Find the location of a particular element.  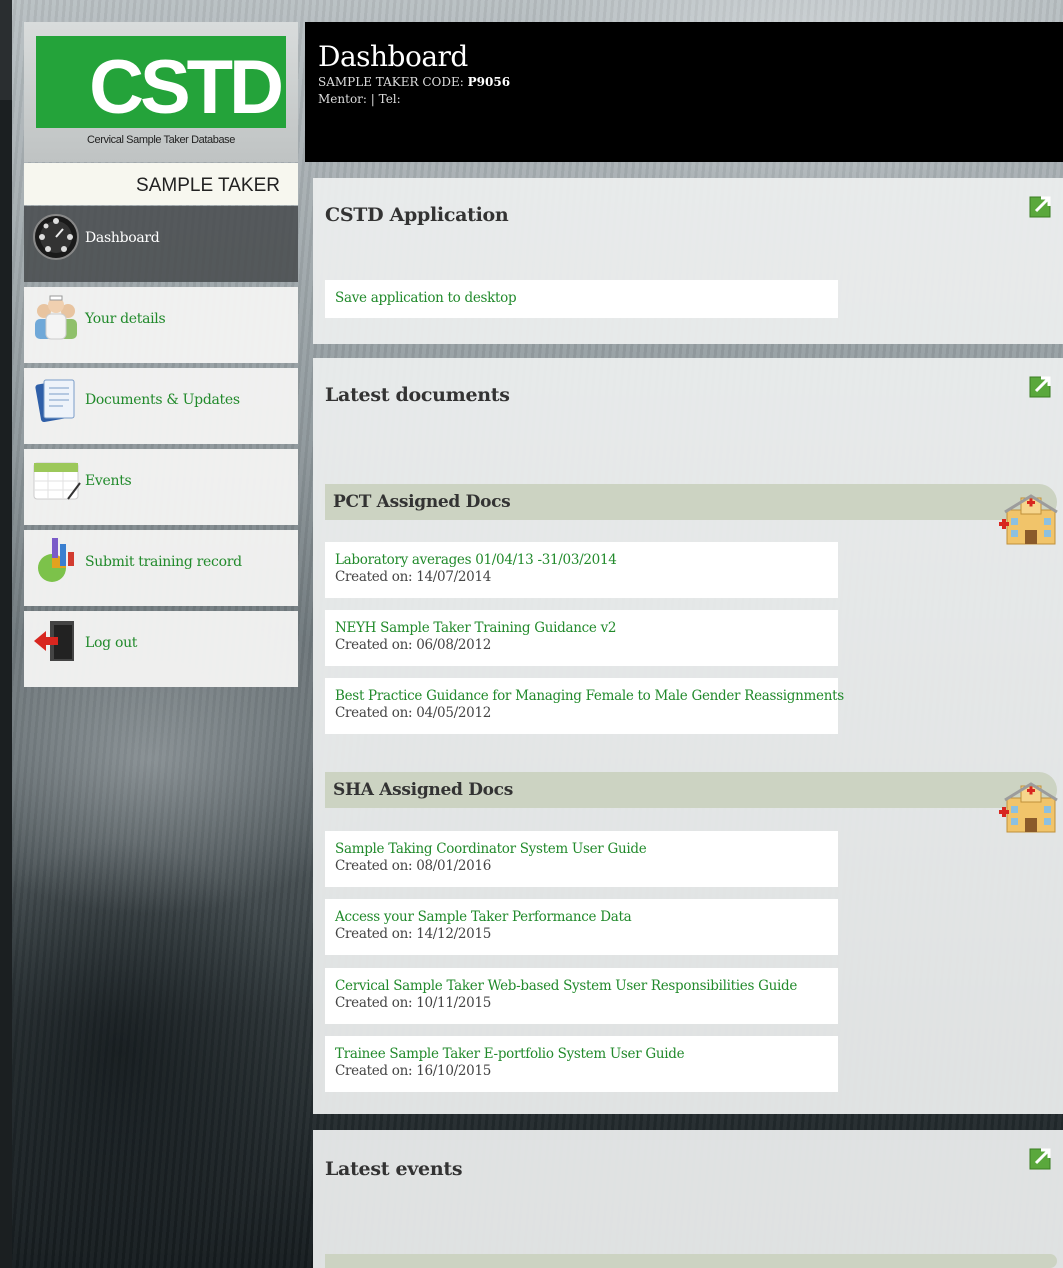

document-created-date: Created on: 14/12/2015 is located at coordinates (413, 934).